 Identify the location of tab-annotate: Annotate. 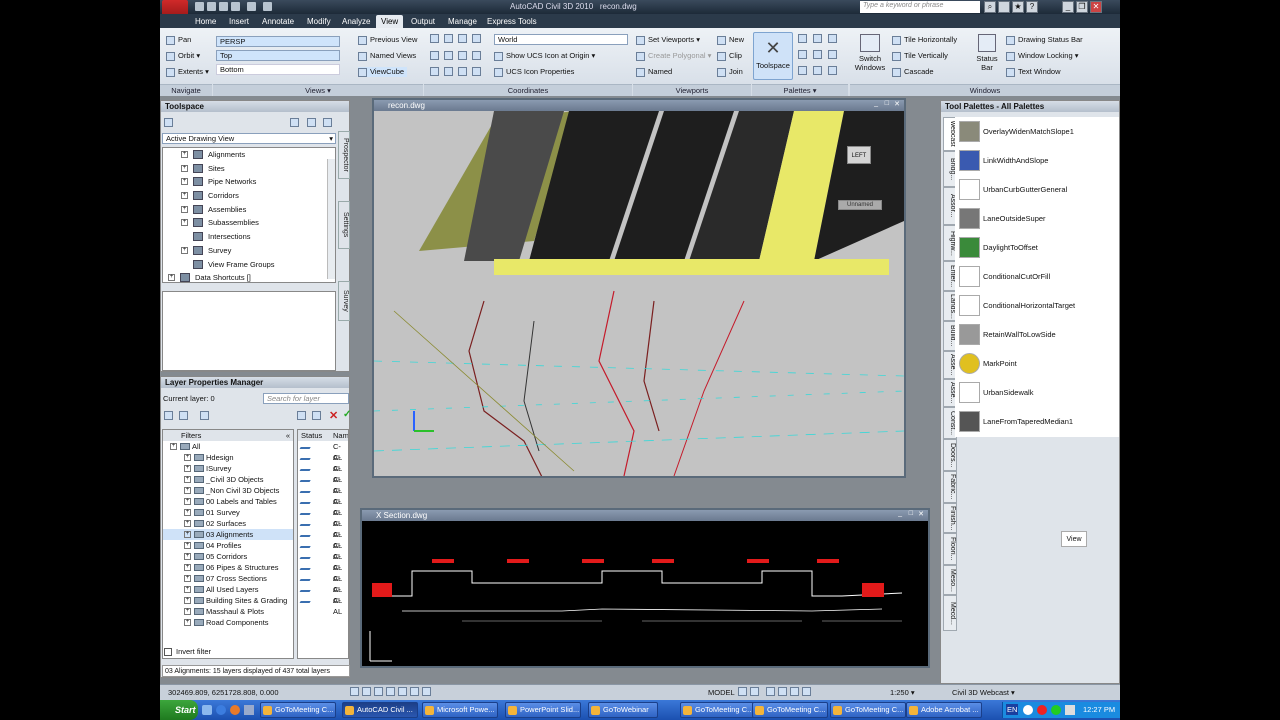
(278, 21).